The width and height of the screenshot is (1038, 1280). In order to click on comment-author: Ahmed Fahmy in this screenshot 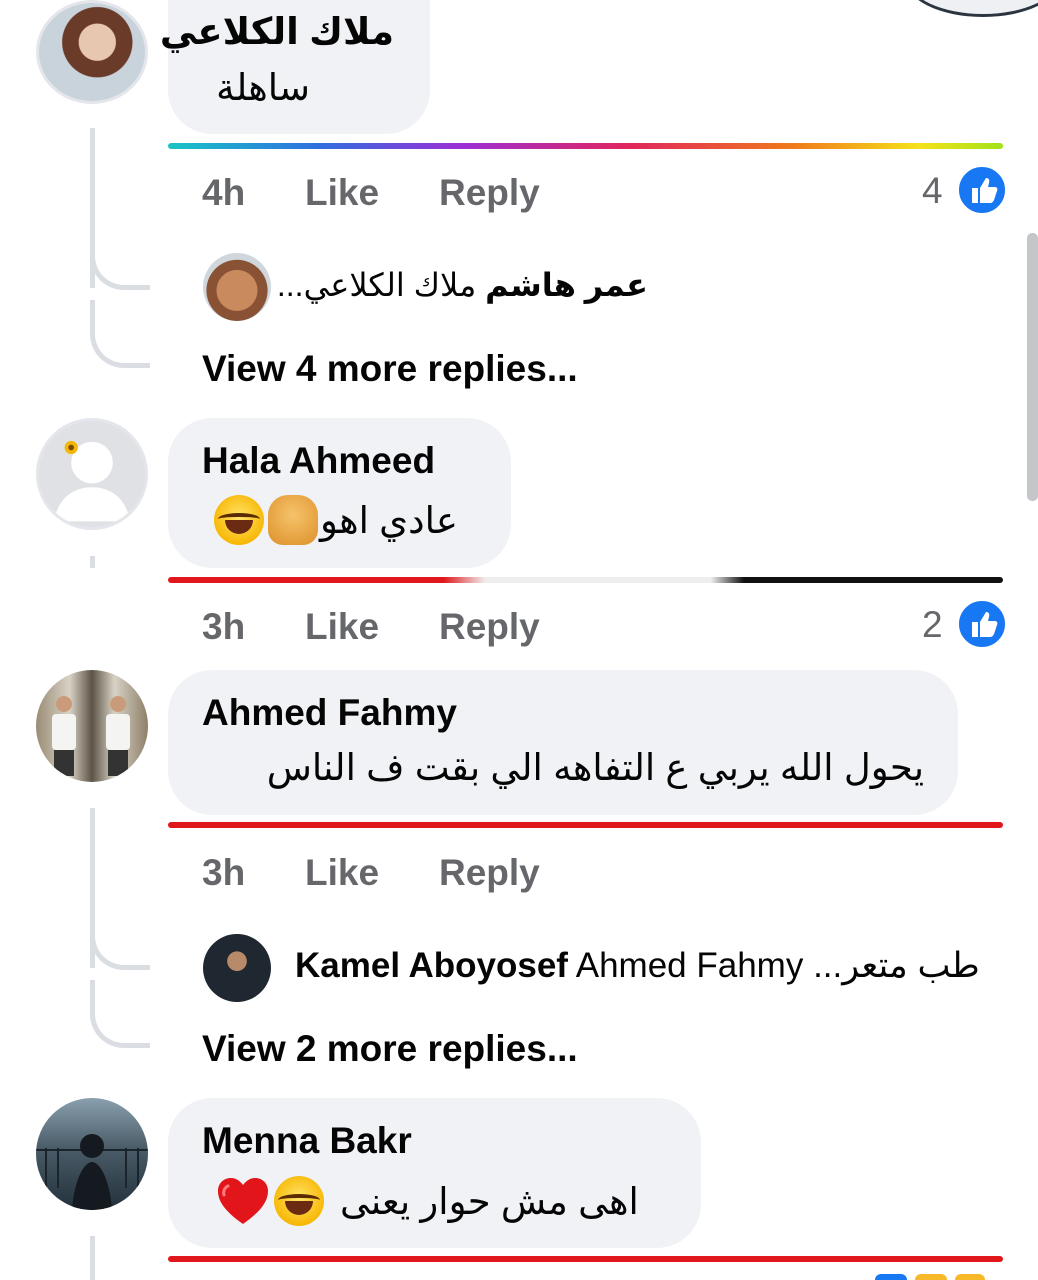, I will do `click(329, 713)`.